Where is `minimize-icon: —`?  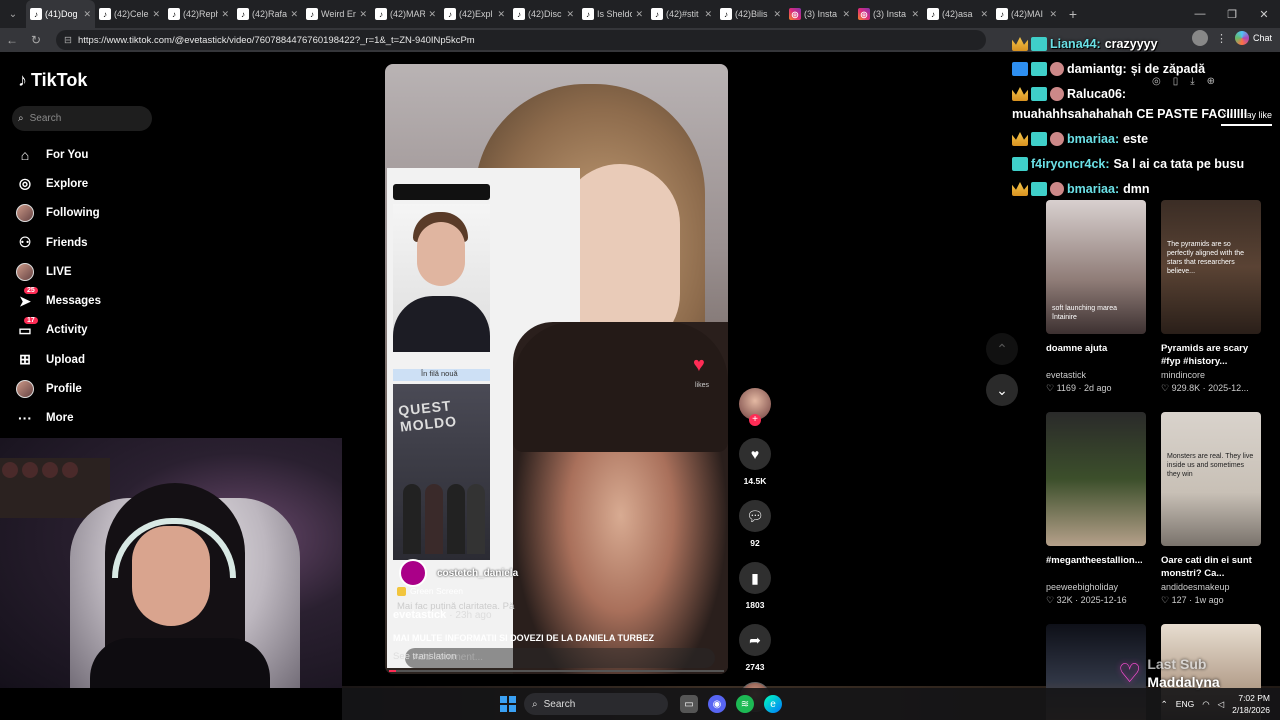 minimize-icon: — is located at coordinates (1200, 14).